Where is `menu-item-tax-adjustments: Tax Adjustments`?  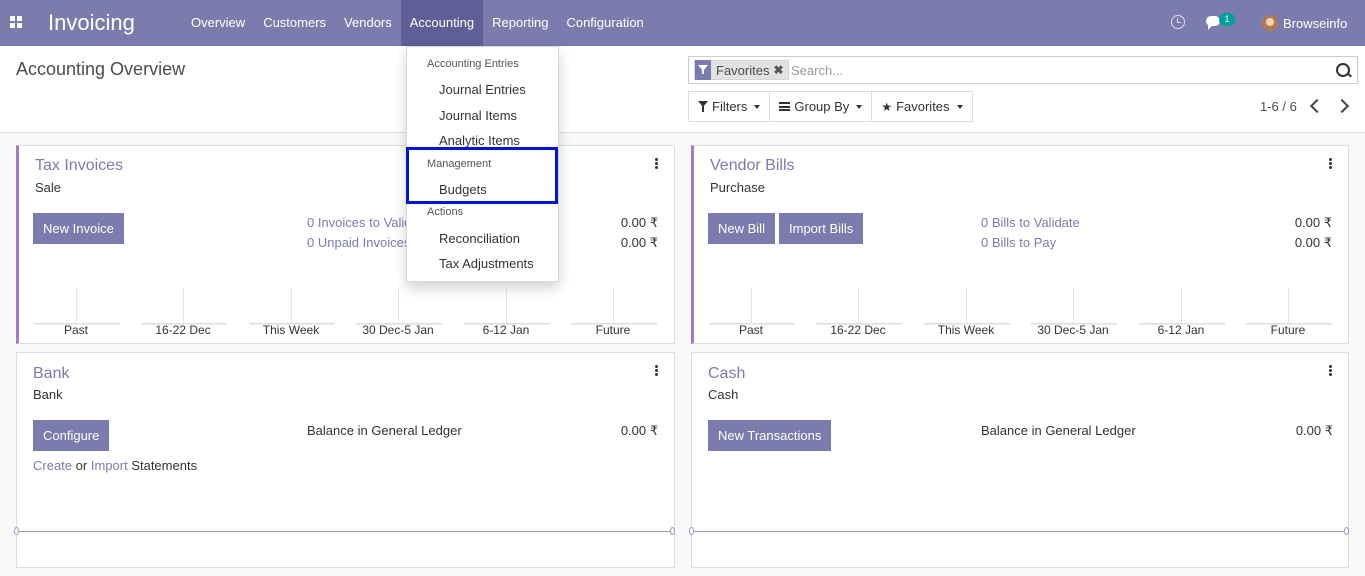
menu-item-tax-adjustments: Tax Adjustments is located at coordinates (486, 263).